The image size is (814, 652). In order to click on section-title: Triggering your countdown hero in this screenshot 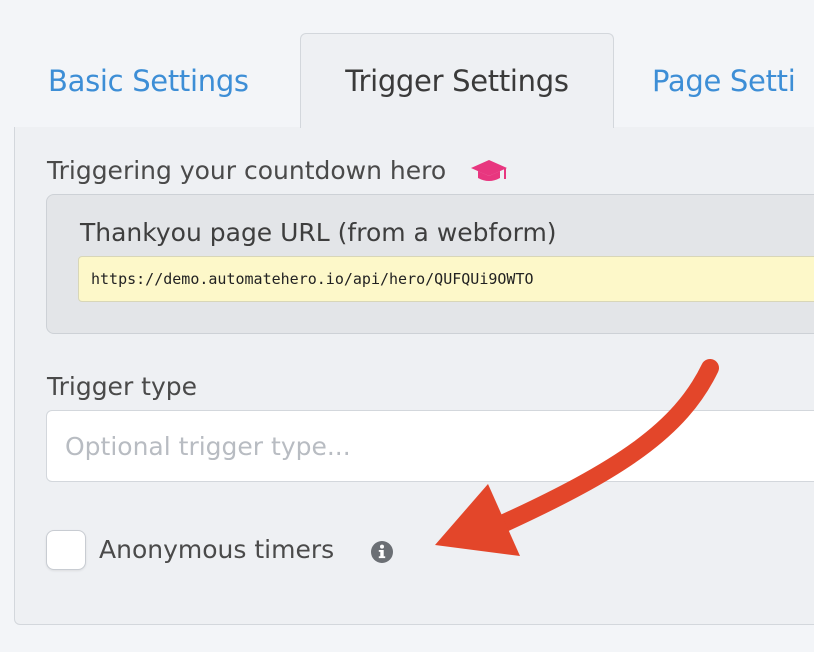, I will do `click(277, 170)`.